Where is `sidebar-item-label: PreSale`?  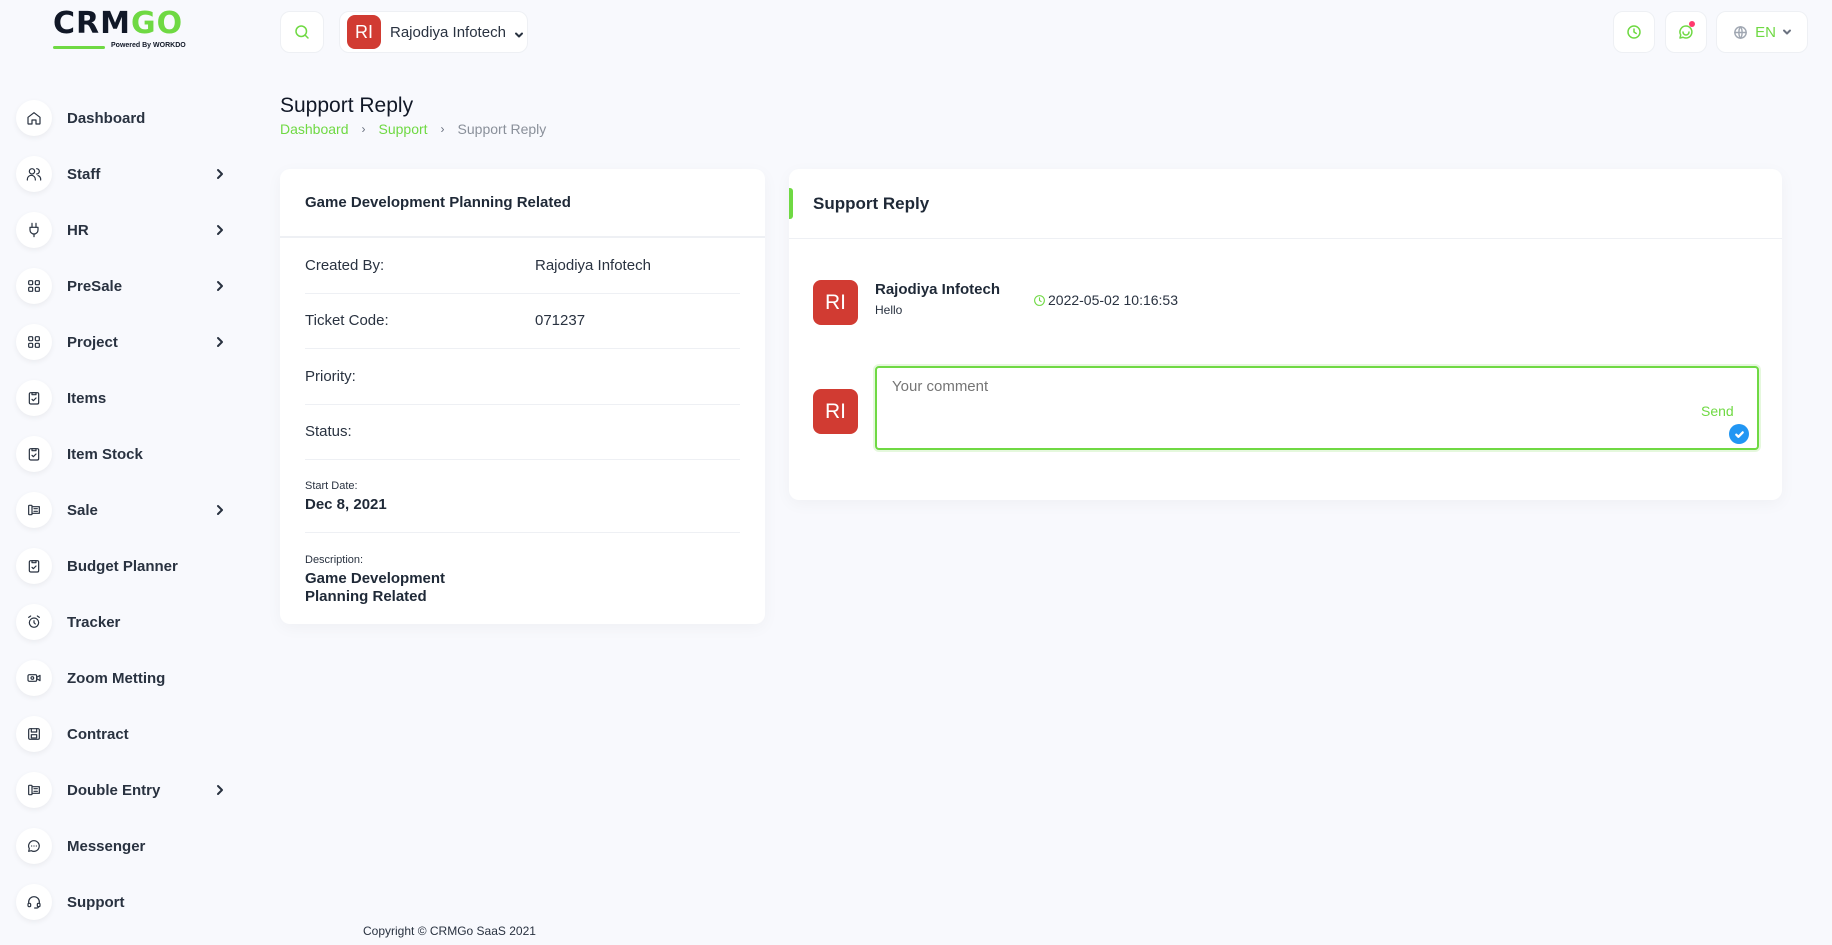
sidebar-item-label: PreSale is located at coordinates (95, 286).